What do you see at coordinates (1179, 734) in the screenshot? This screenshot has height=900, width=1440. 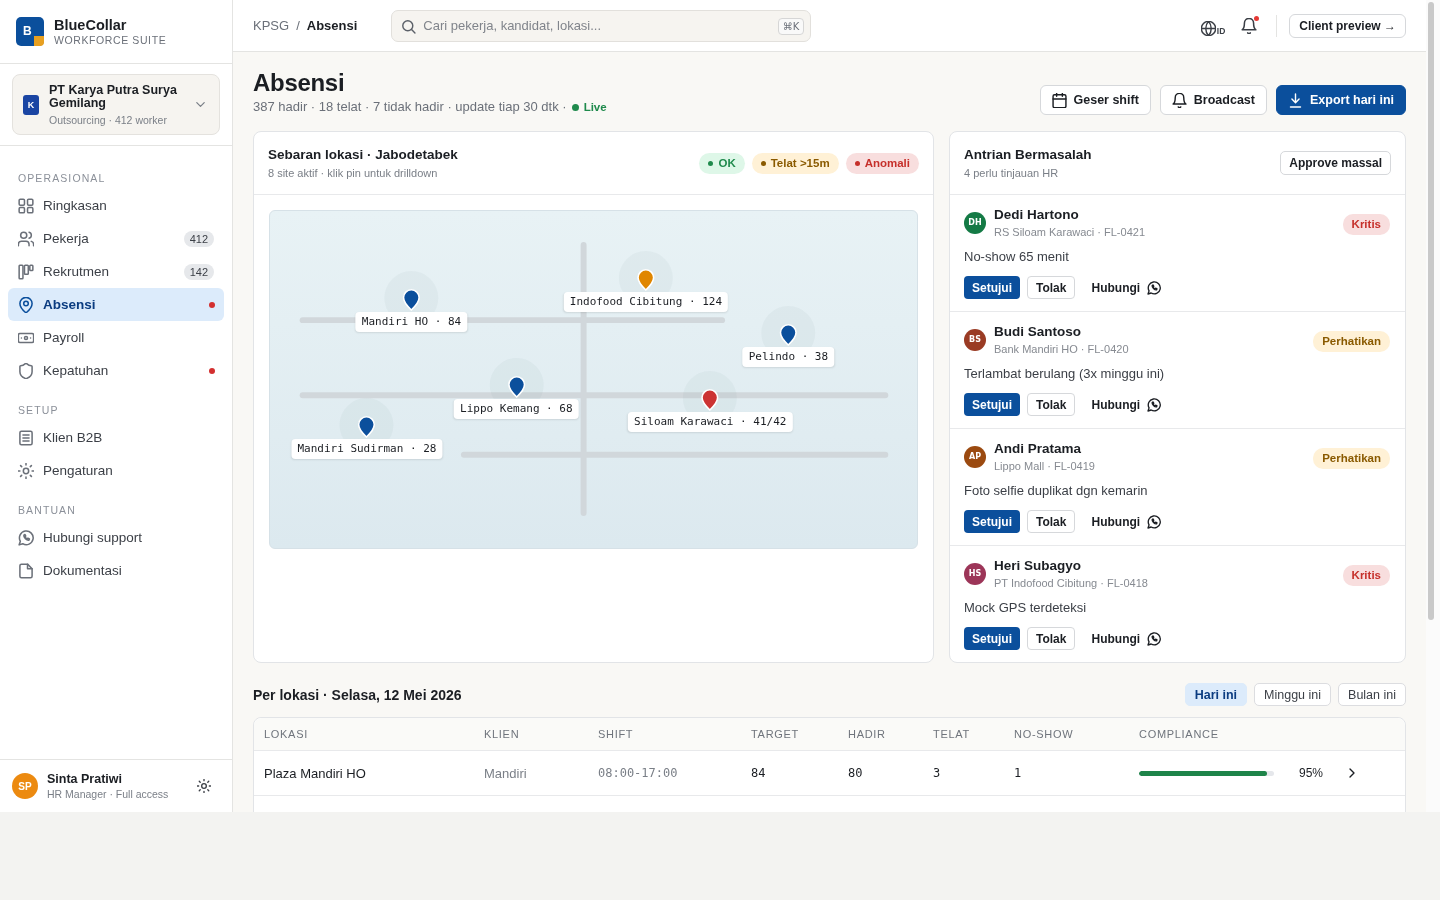 I see `column-header: COMPLIANCE` at bounding box center [1179, 734].